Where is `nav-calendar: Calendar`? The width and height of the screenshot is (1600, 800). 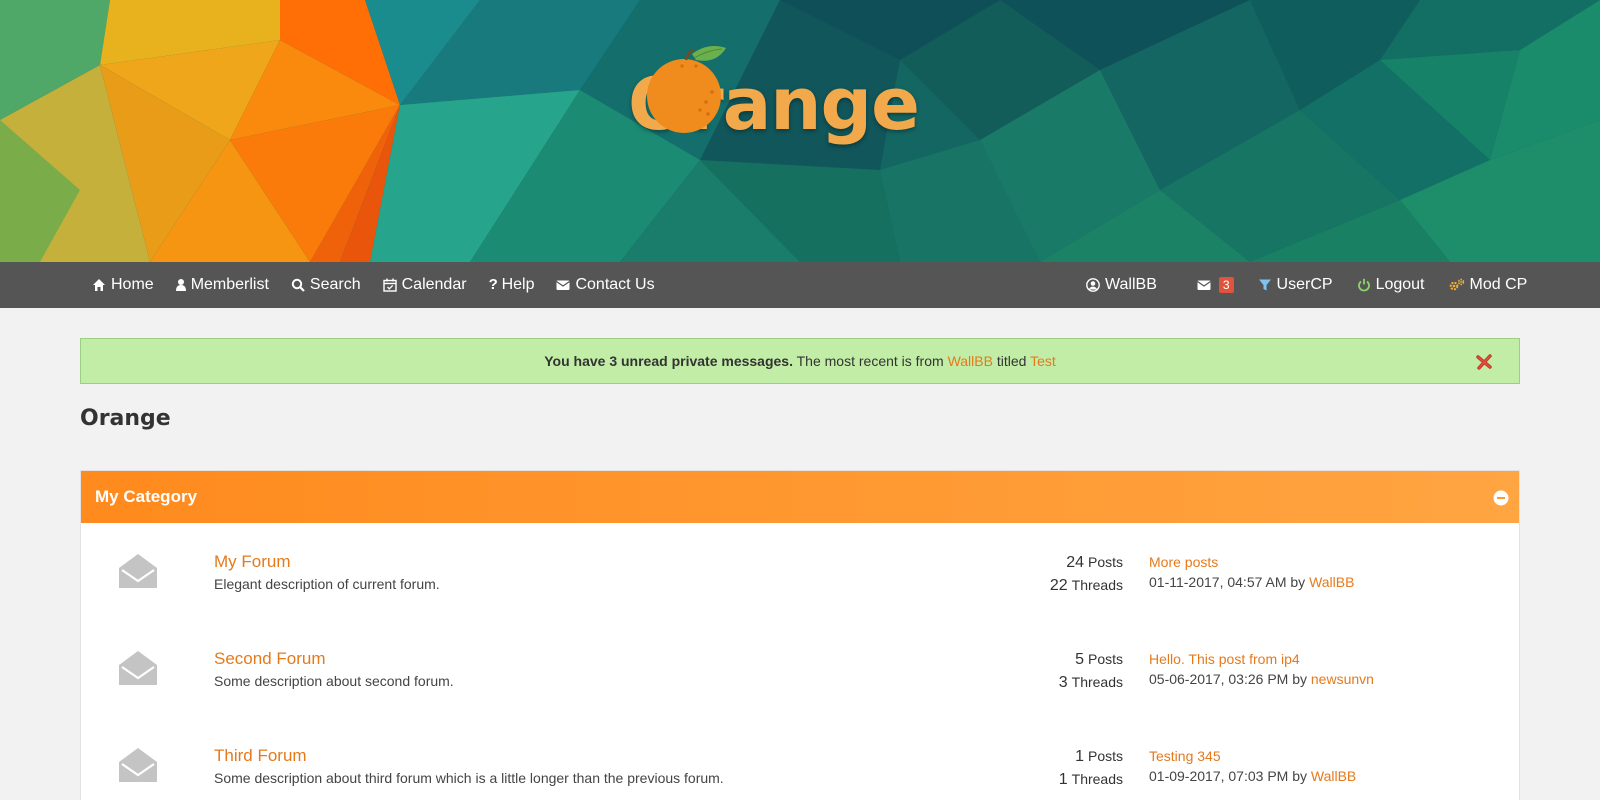 nav-calendar: Calendar is located at coordinates (424, 285).